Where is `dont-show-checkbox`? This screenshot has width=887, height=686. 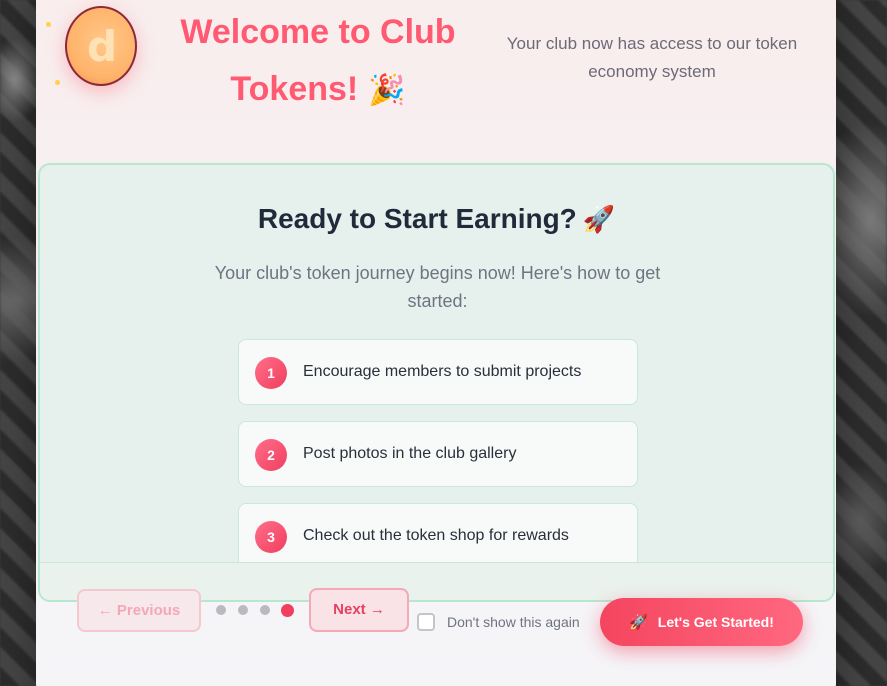
dont-show-checkbox is located at coordinates (426, 622).